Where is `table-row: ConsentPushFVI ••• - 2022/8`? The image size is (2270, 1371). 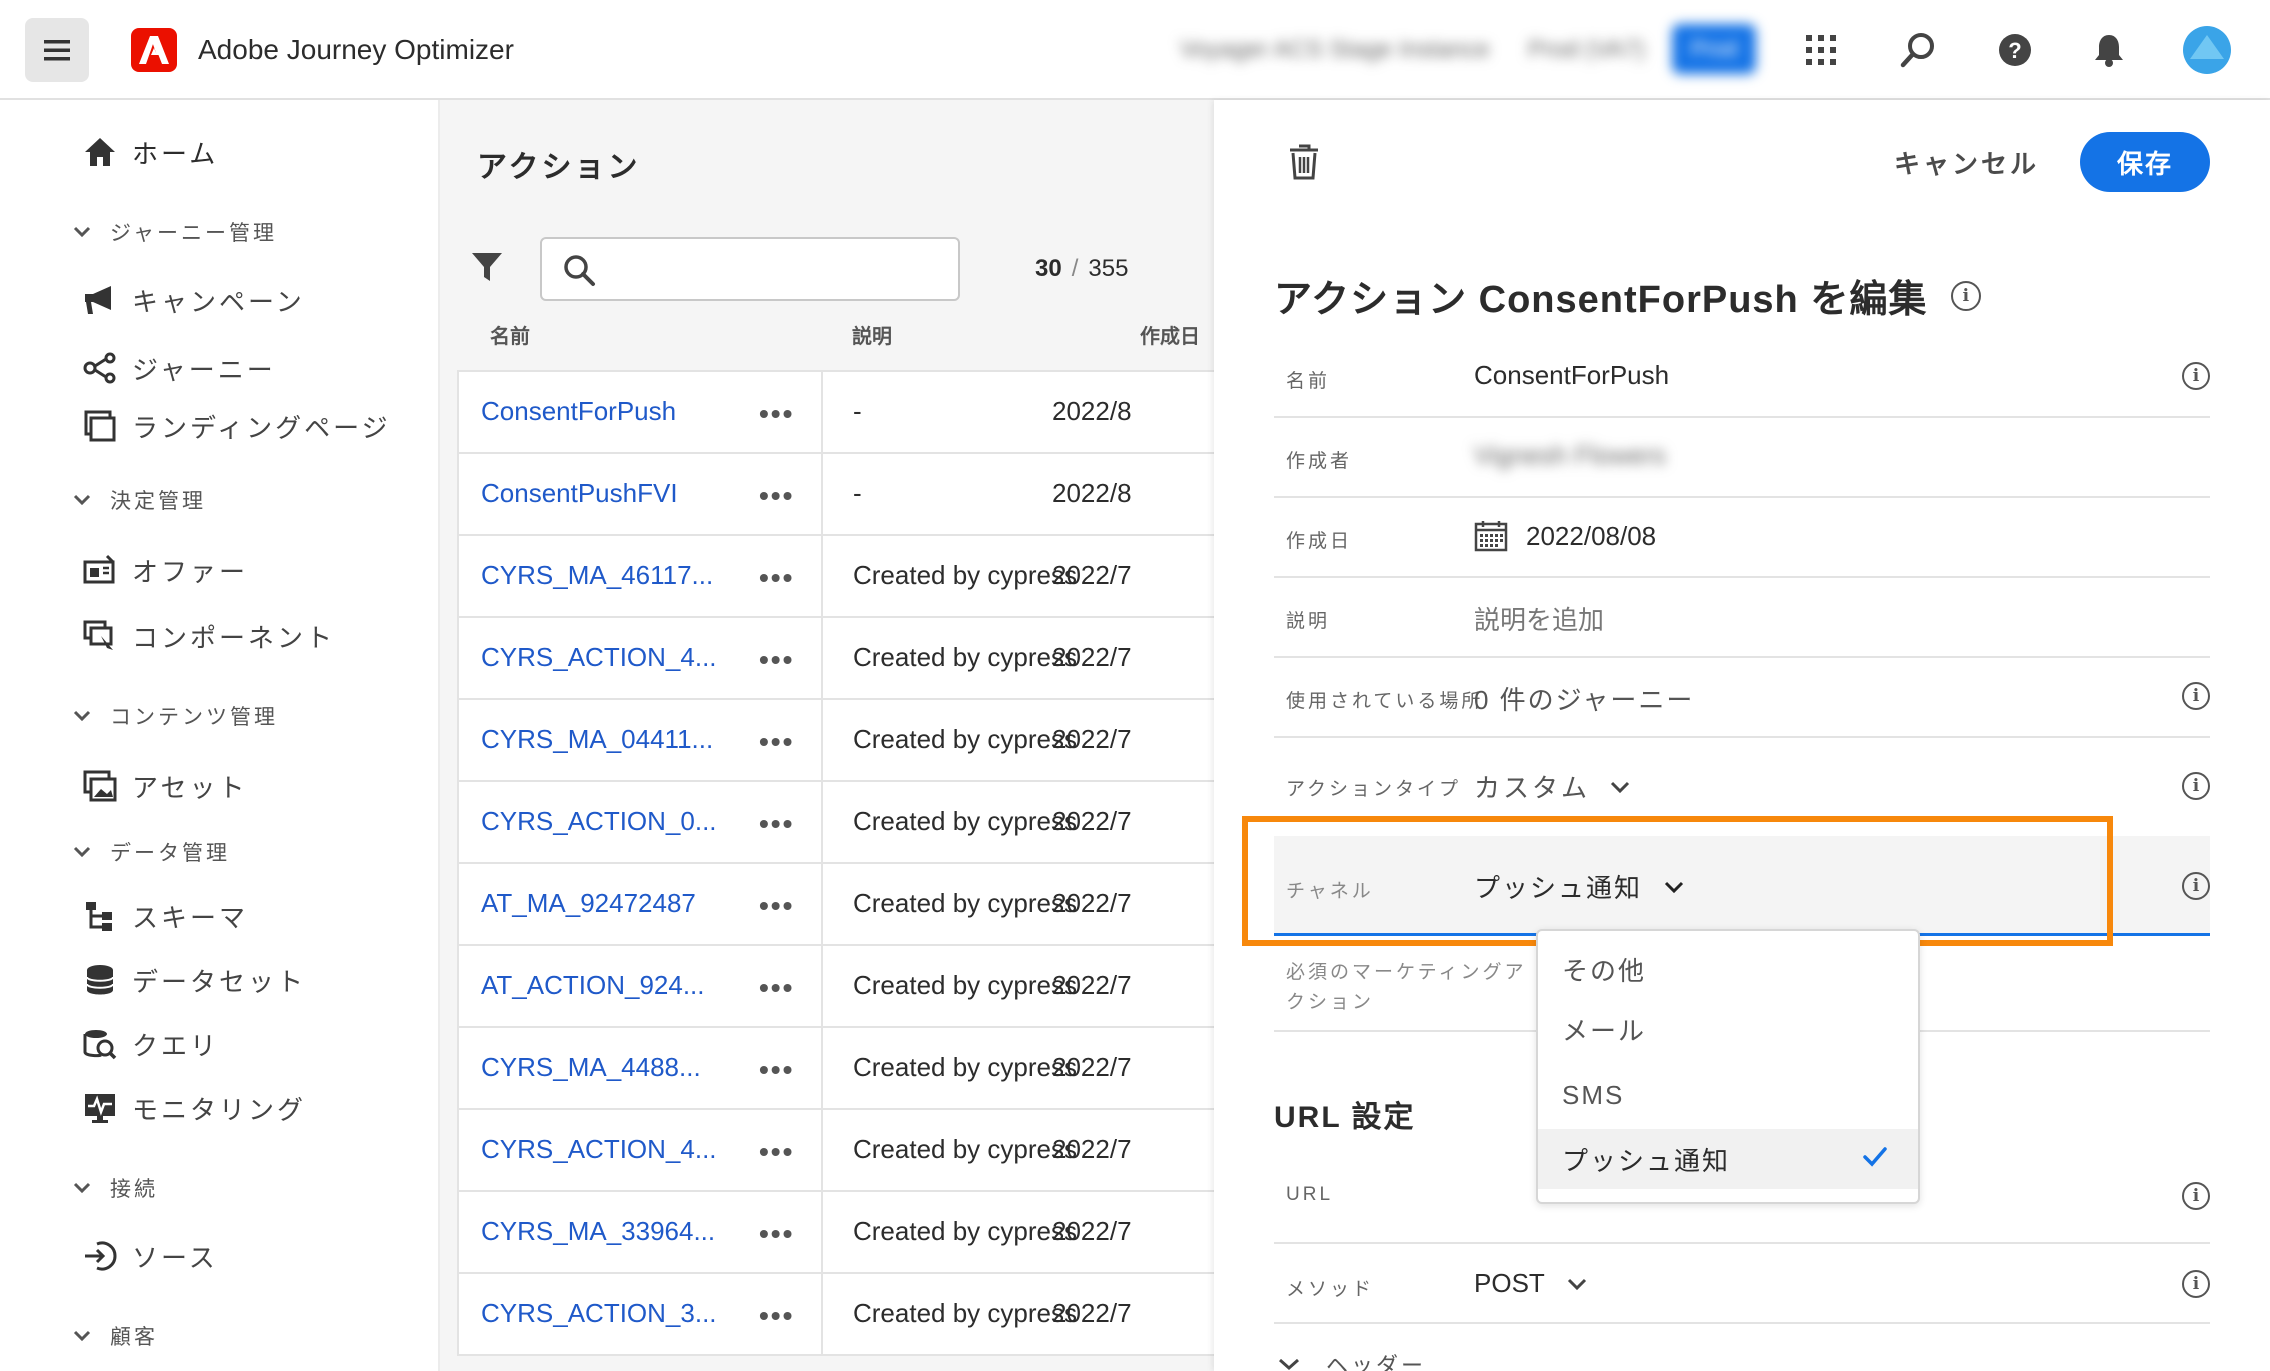 table-row: ConsentPushFVI ••• - 2022/8 is located at coordinates (836, 495).